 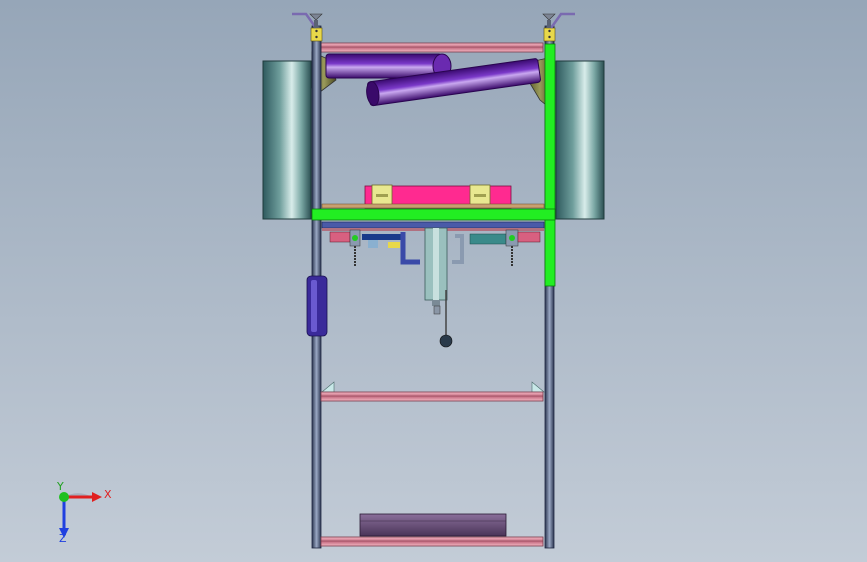 I want to click on left-tank, so click(x=287, y=140).